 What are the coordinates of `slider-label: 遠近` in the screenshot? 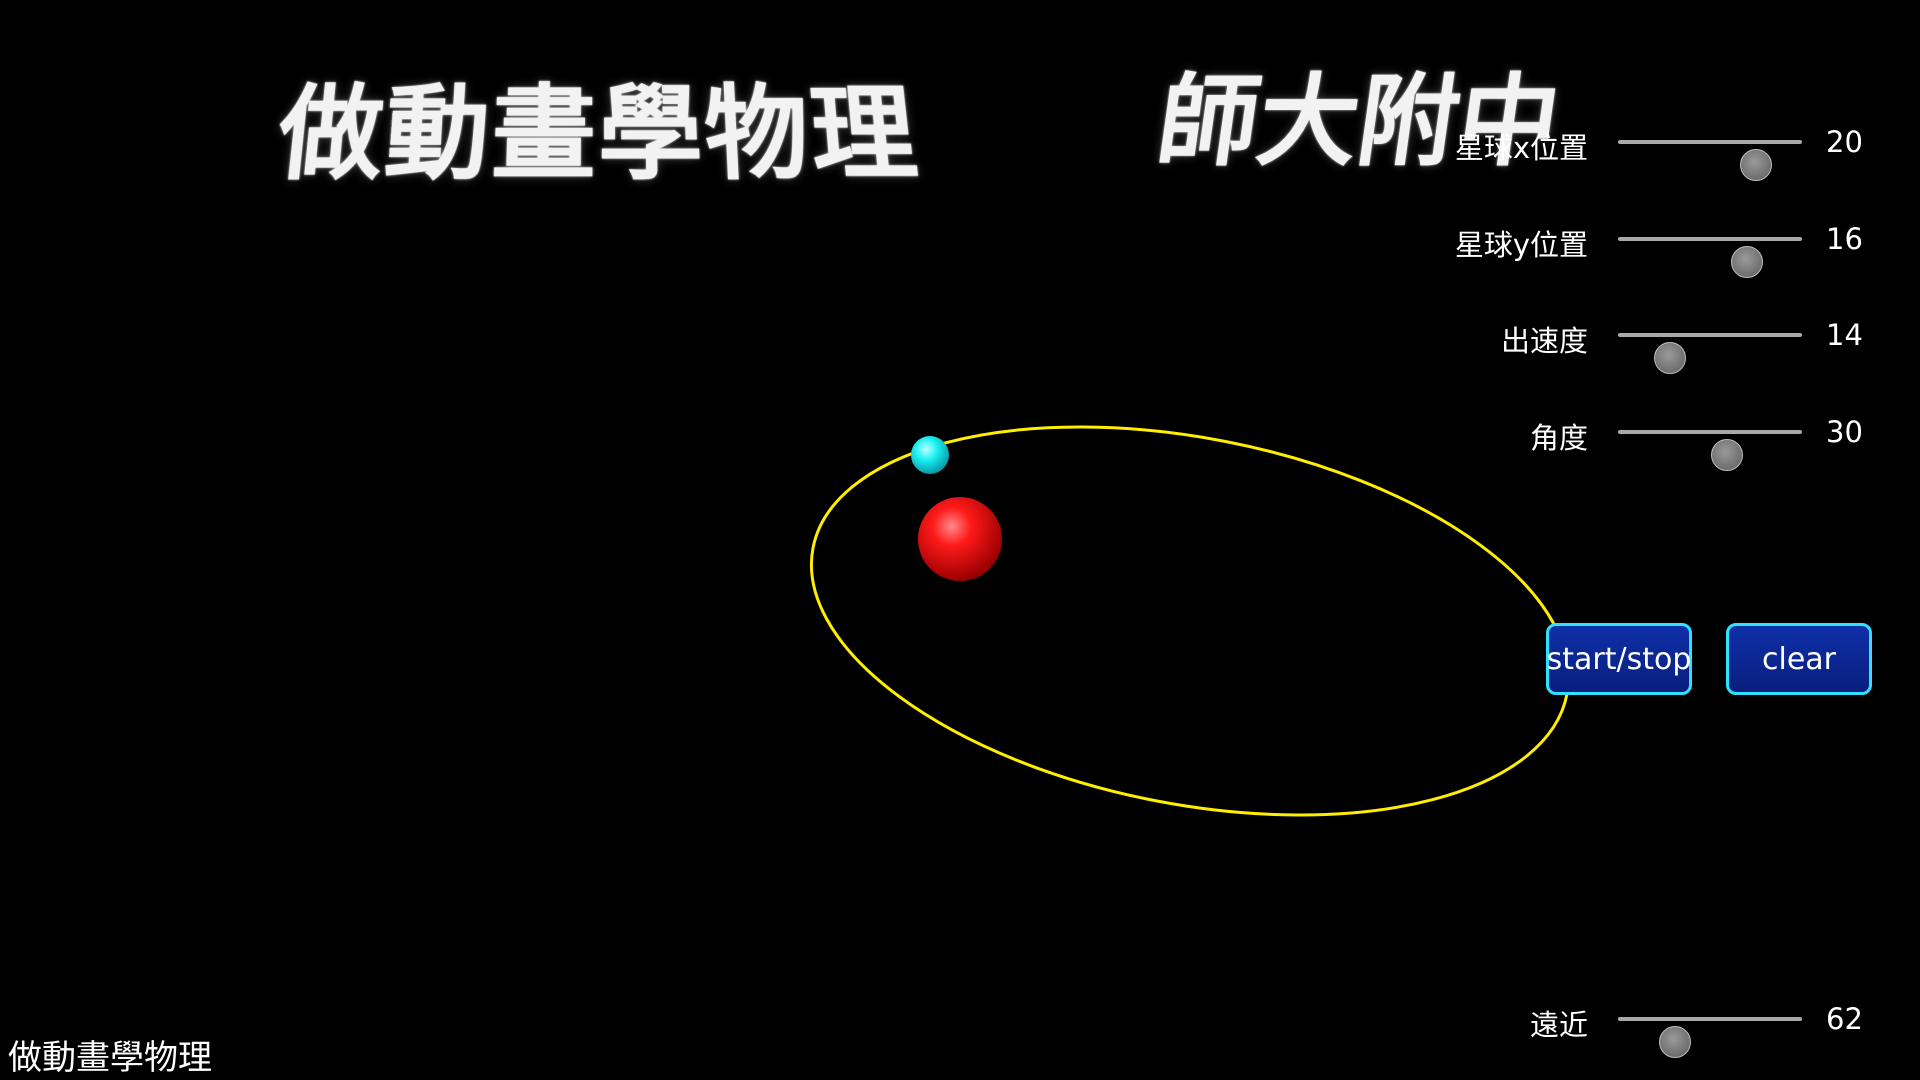 It's located at (1559, 1023).